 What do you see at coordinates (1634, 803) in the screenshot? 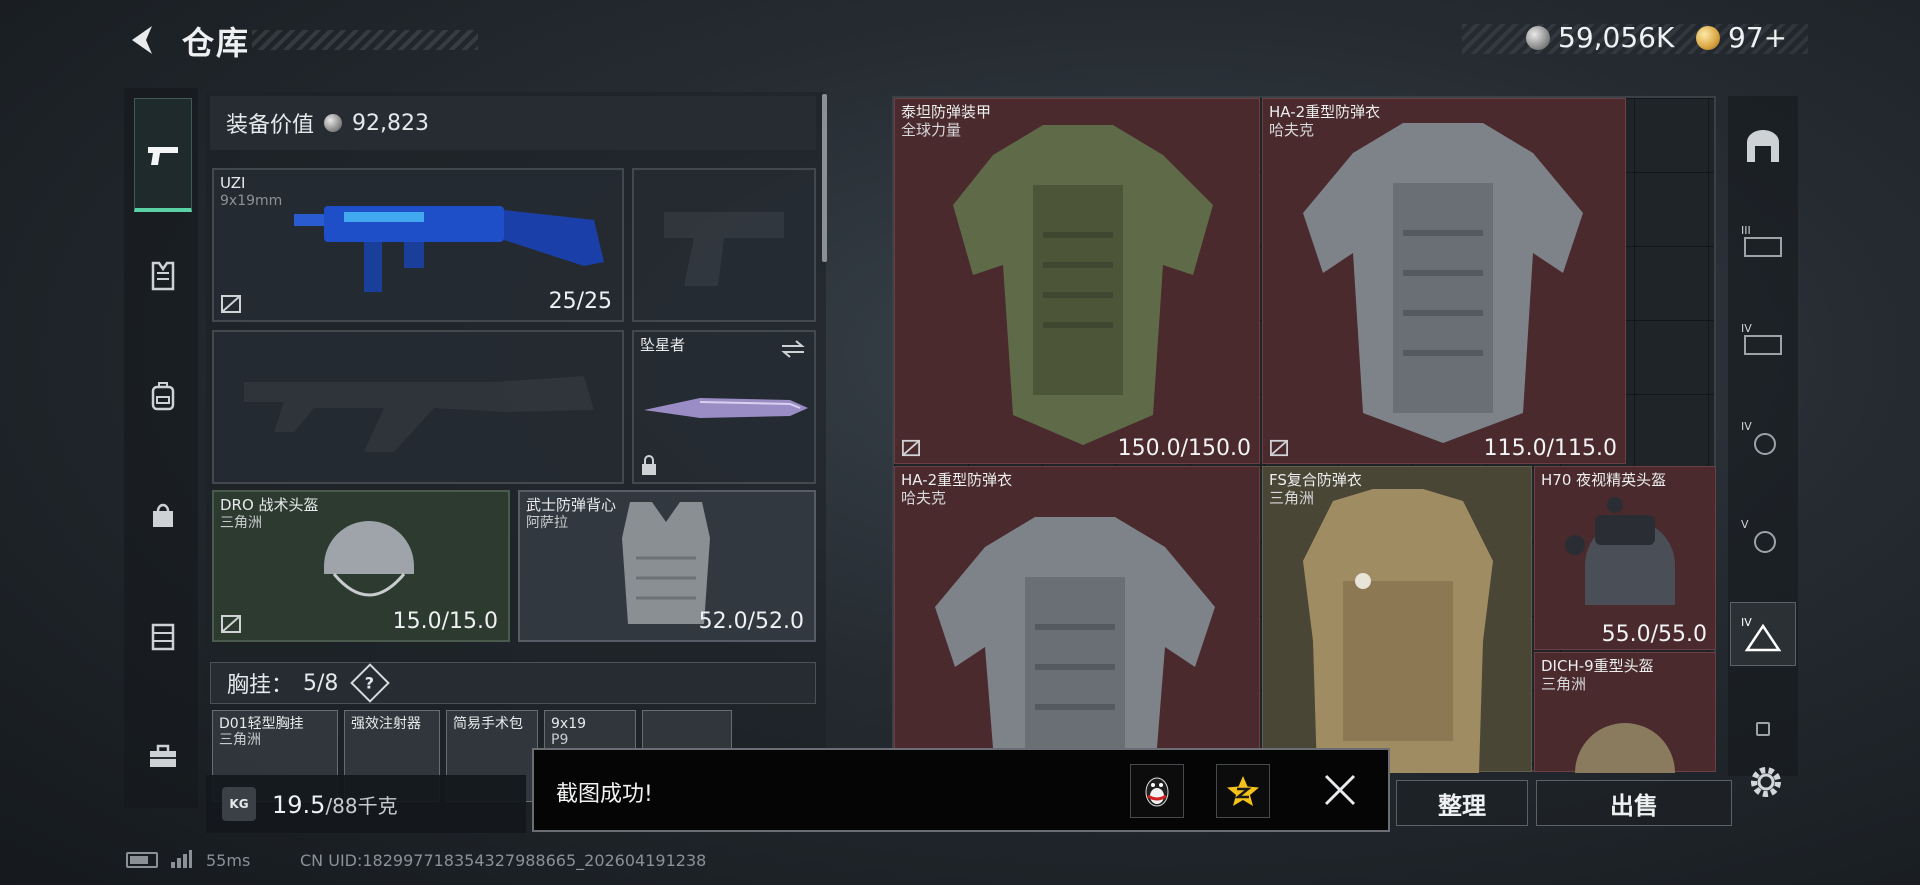
I see `sell-button: 出售` at bounding box center [1634, 803].